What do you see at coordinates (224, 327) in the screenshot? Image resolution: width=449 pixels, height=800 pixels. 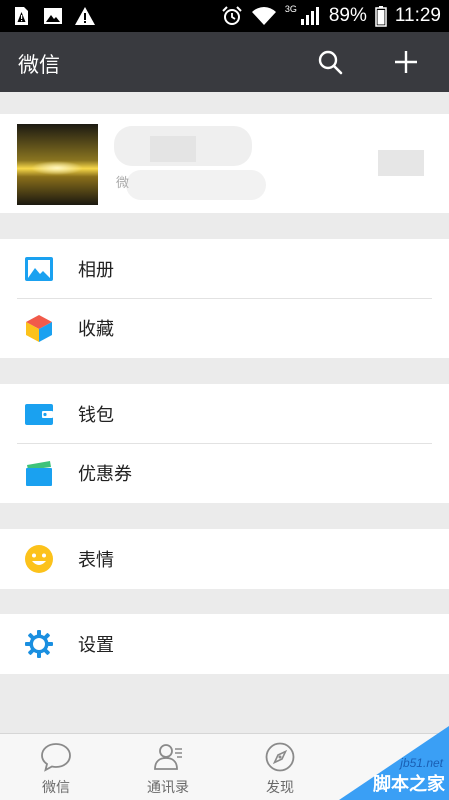 I see `menu-item-favorites: 收藏` at bounding box center [224, 327].